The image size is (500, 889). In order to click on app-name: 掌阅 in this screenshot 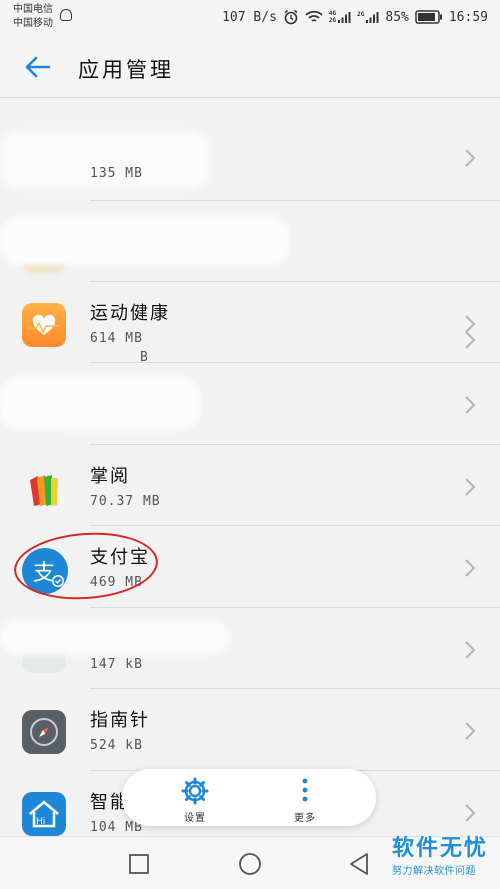, I will do `click(110, 476)`.